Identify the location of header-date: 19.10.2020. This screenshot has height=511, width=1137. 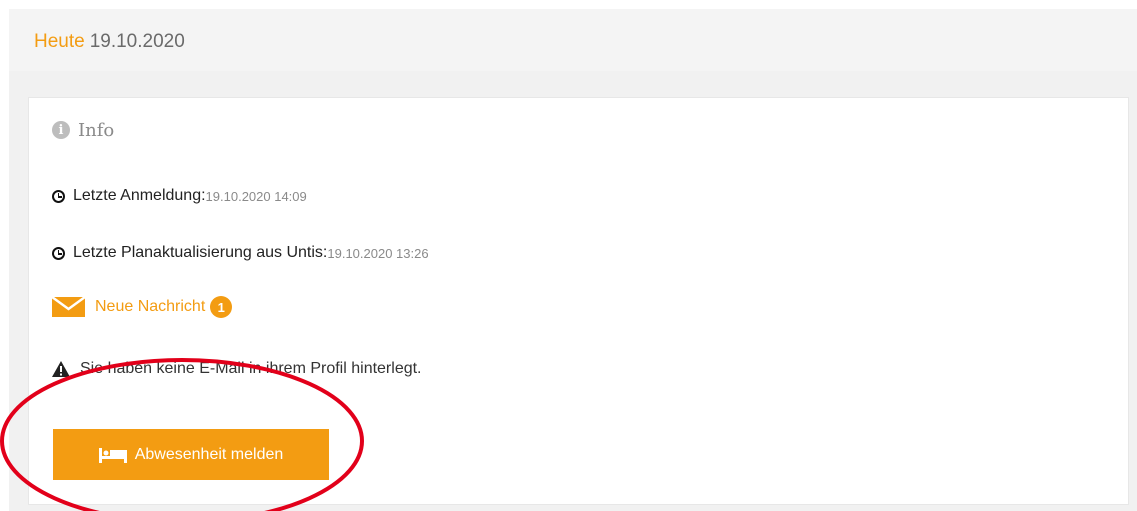
(137, 41).